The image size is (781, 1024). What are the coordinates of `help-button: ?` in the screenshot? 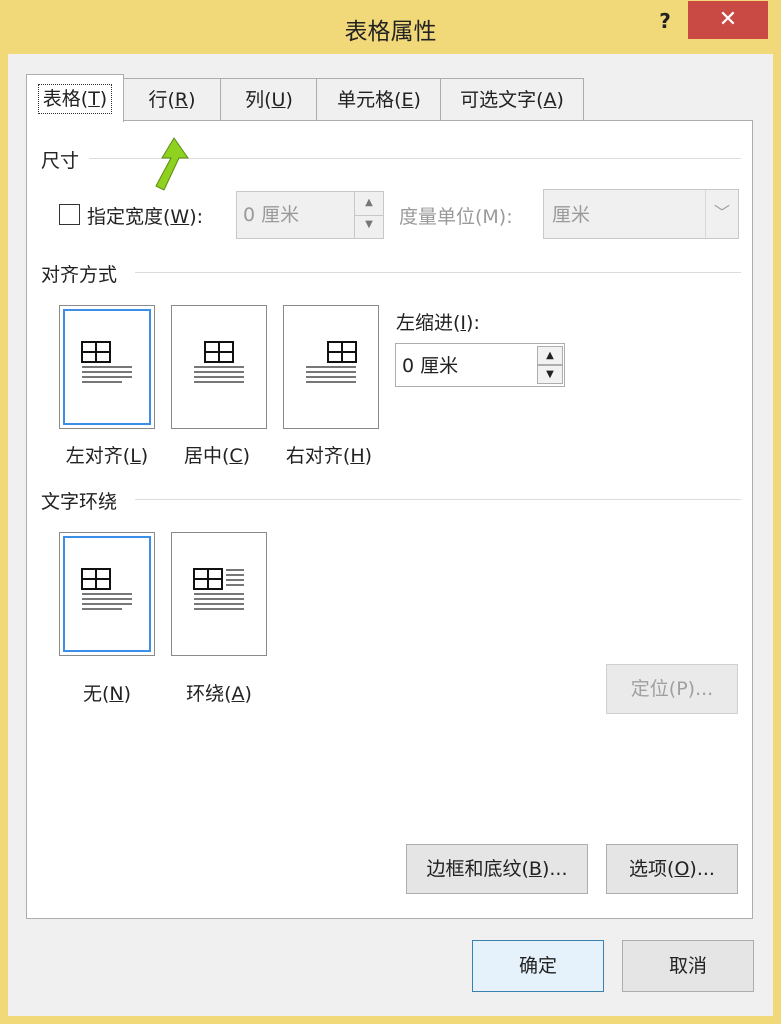 It's located at (665, 21).